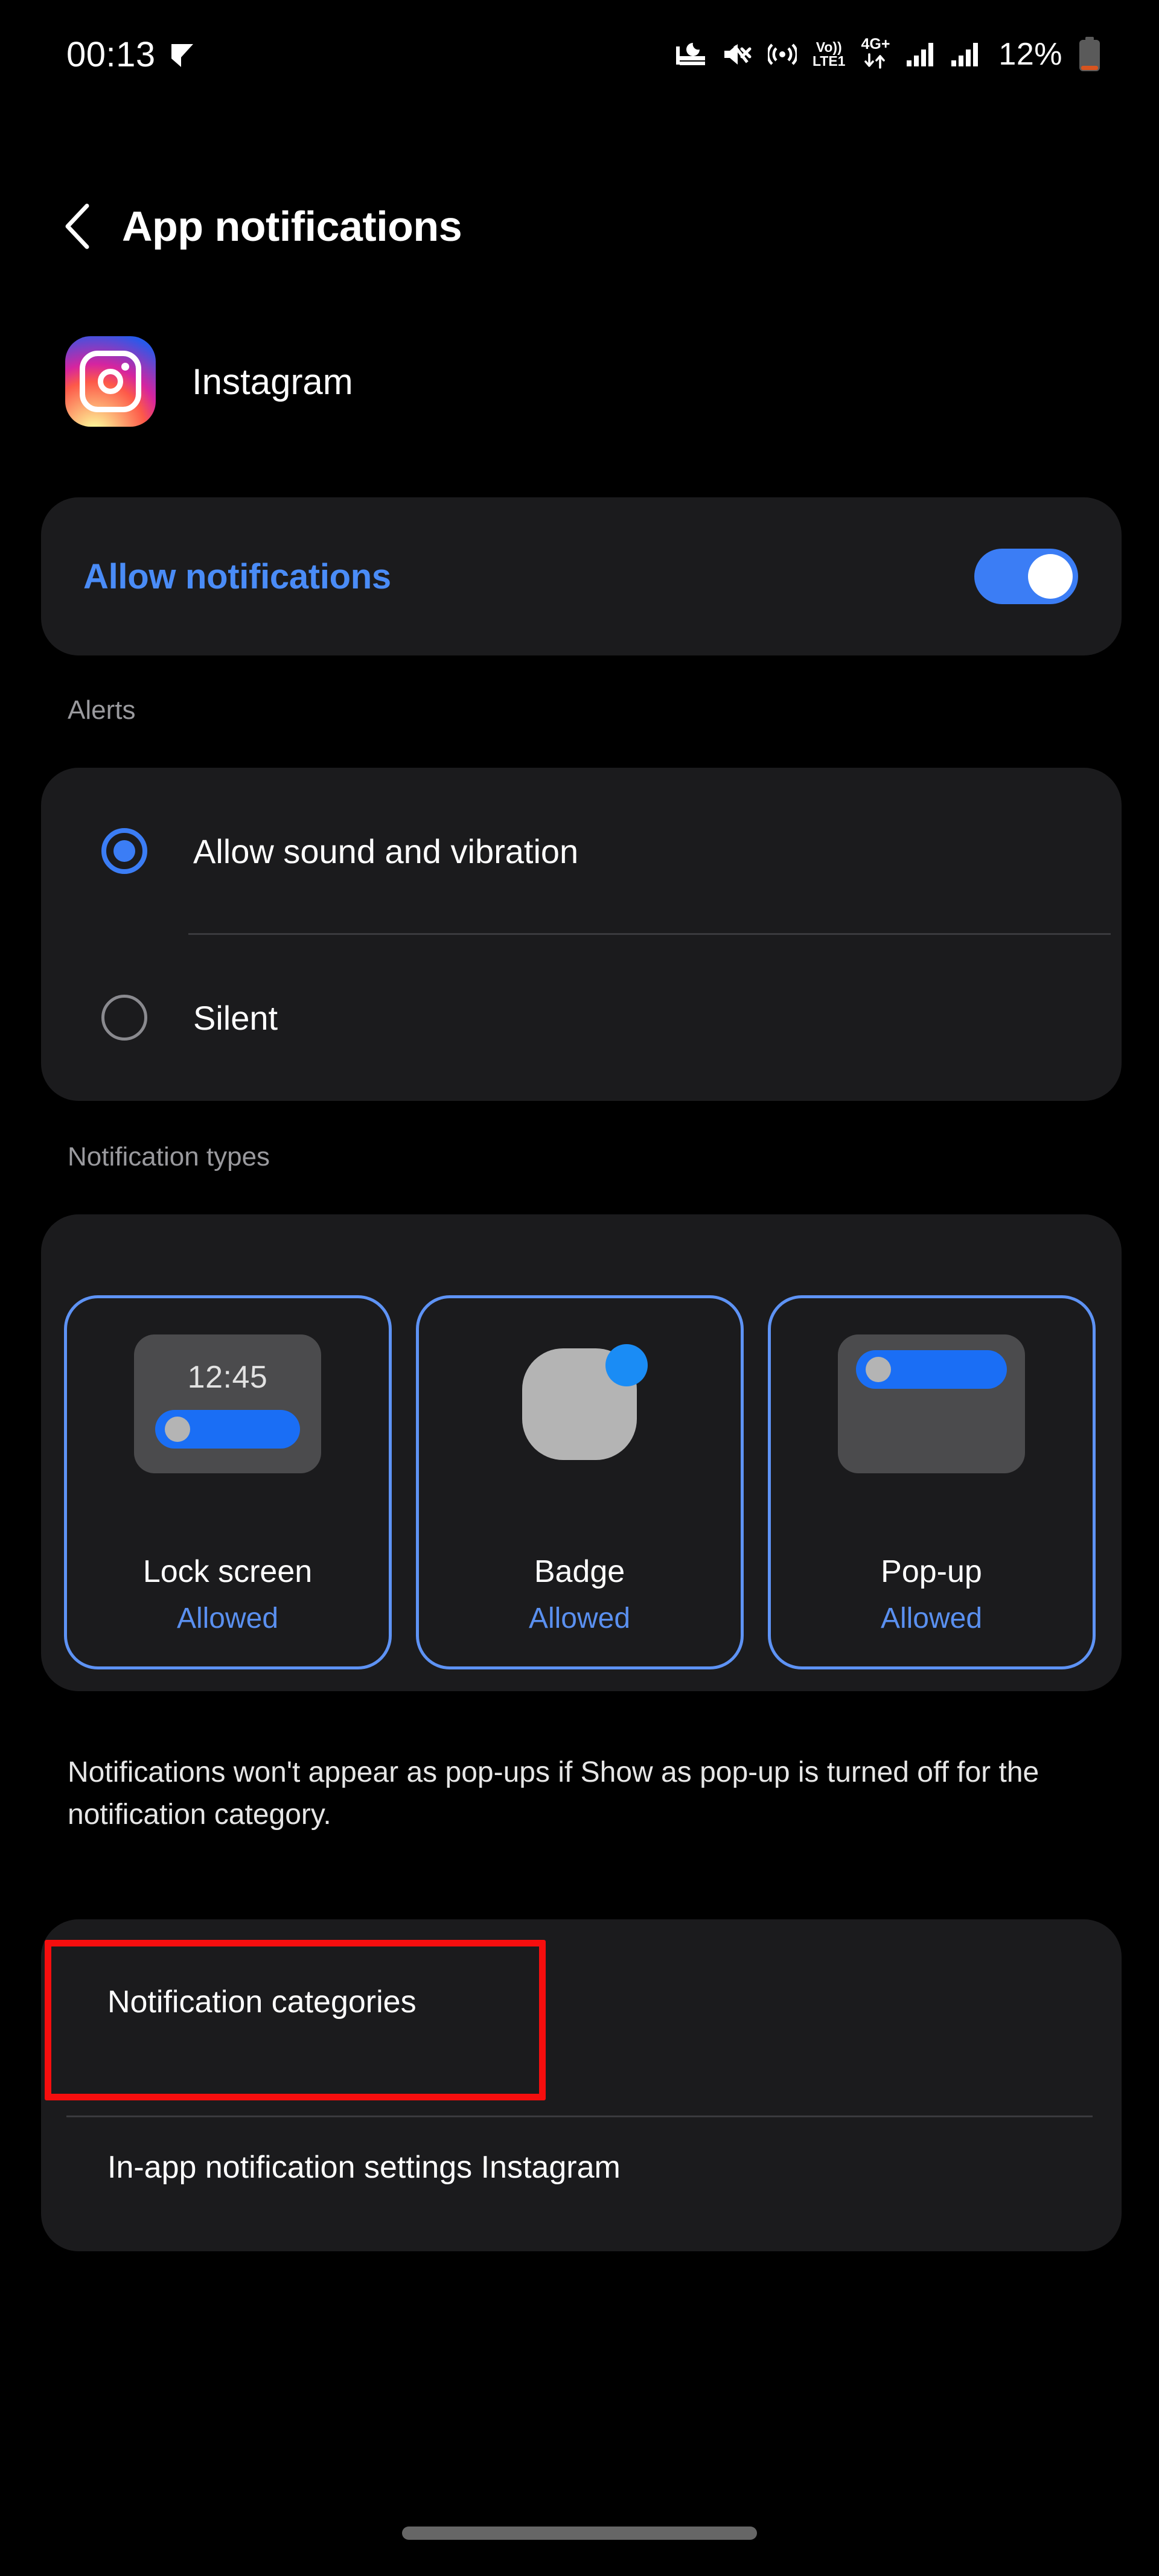 The height and width of the screenshot is (2576, 1159). What do you see at coordinates (782, 54) in the screenshot?
I see `hotspot-icon` at bounding box center [782, 54].